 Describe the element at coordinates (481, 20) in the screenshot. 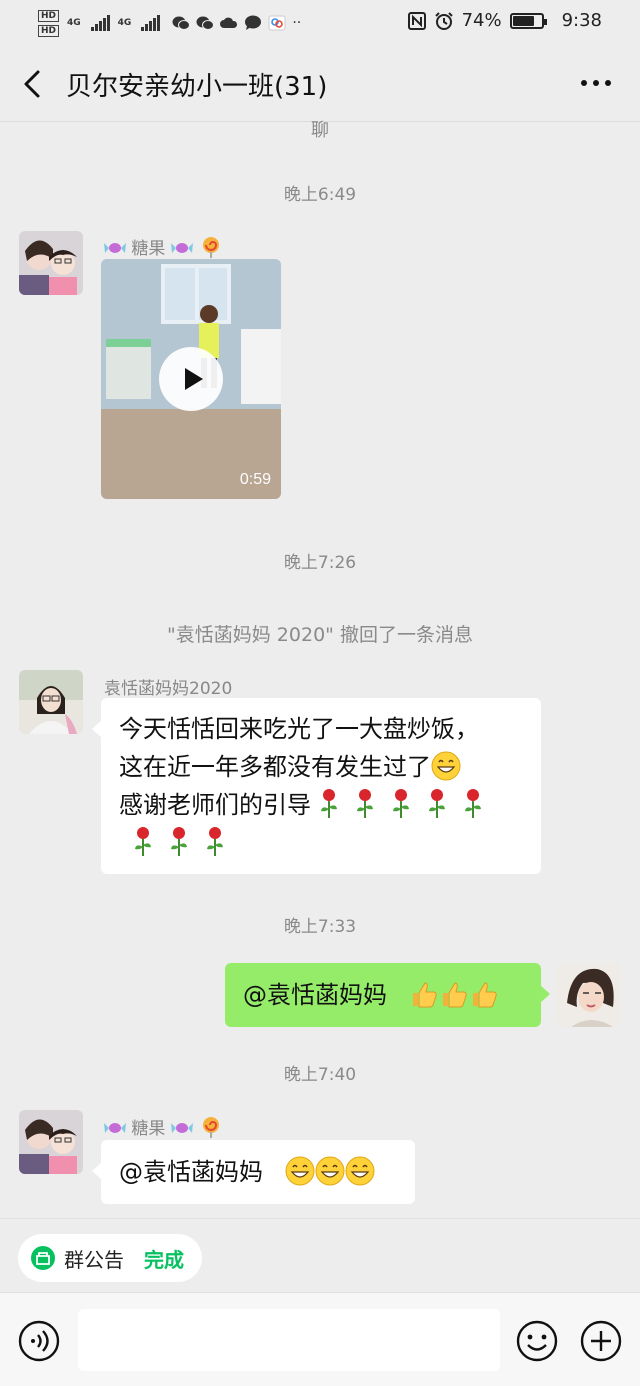

I see `battery-percent: 74%` at that location.